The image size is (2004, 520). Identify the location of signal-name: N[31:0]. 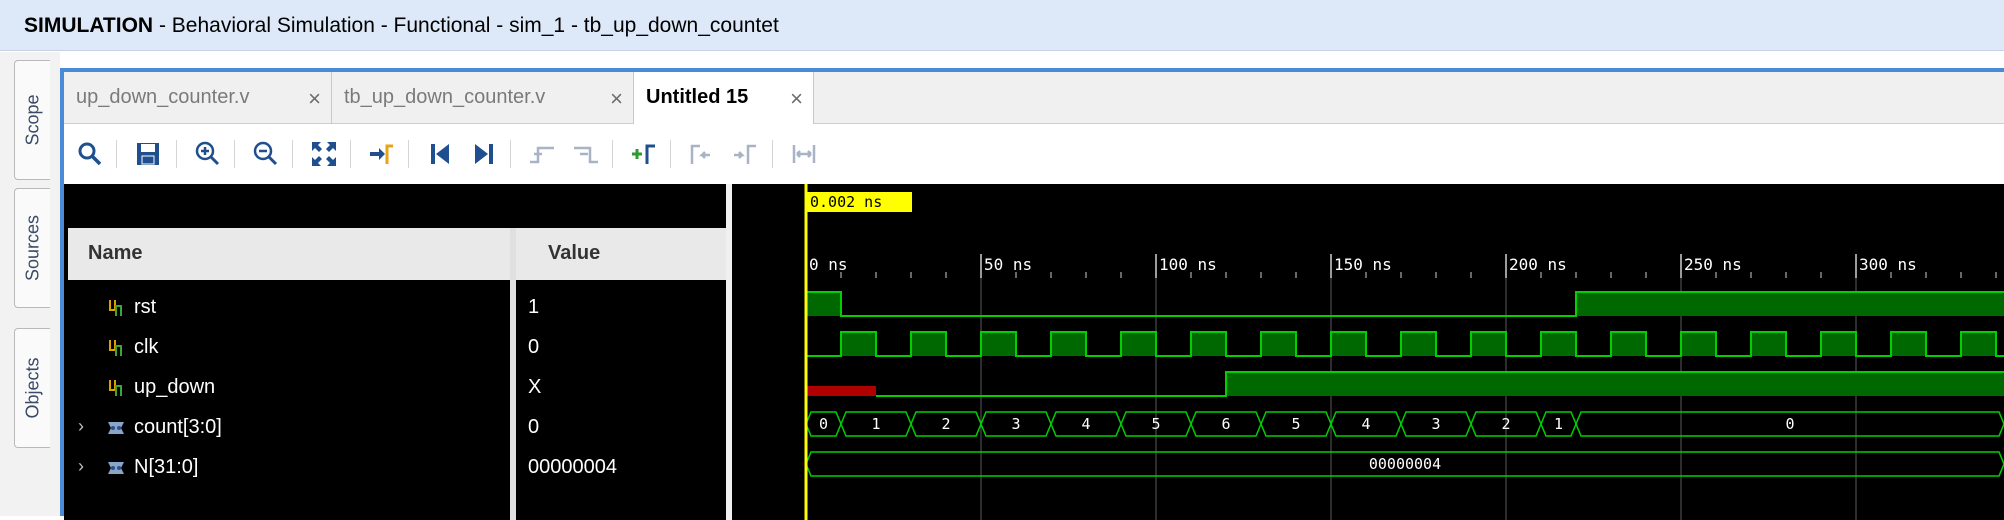
(166, 467).